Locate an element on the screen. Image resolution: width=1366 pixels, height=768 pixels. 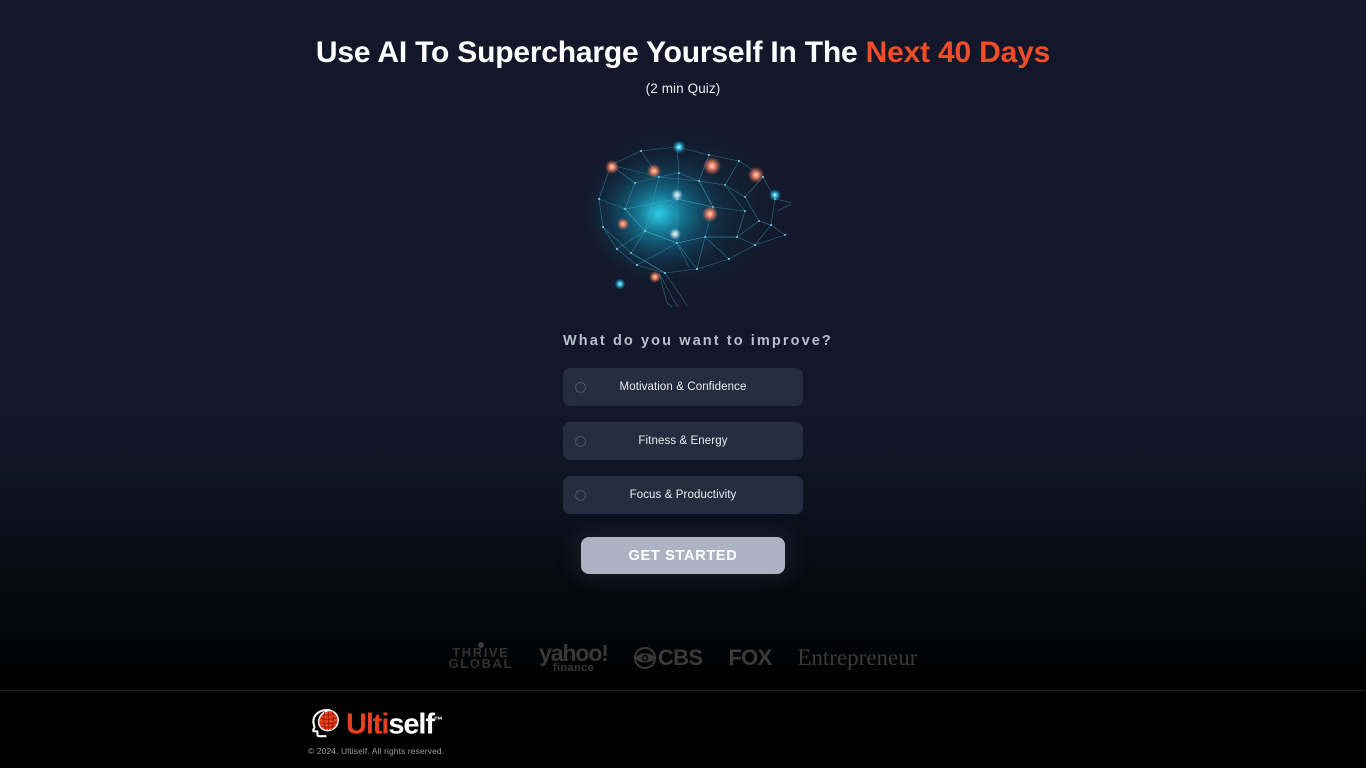
thrive-dot-icon is located at coordinates (480, 645).